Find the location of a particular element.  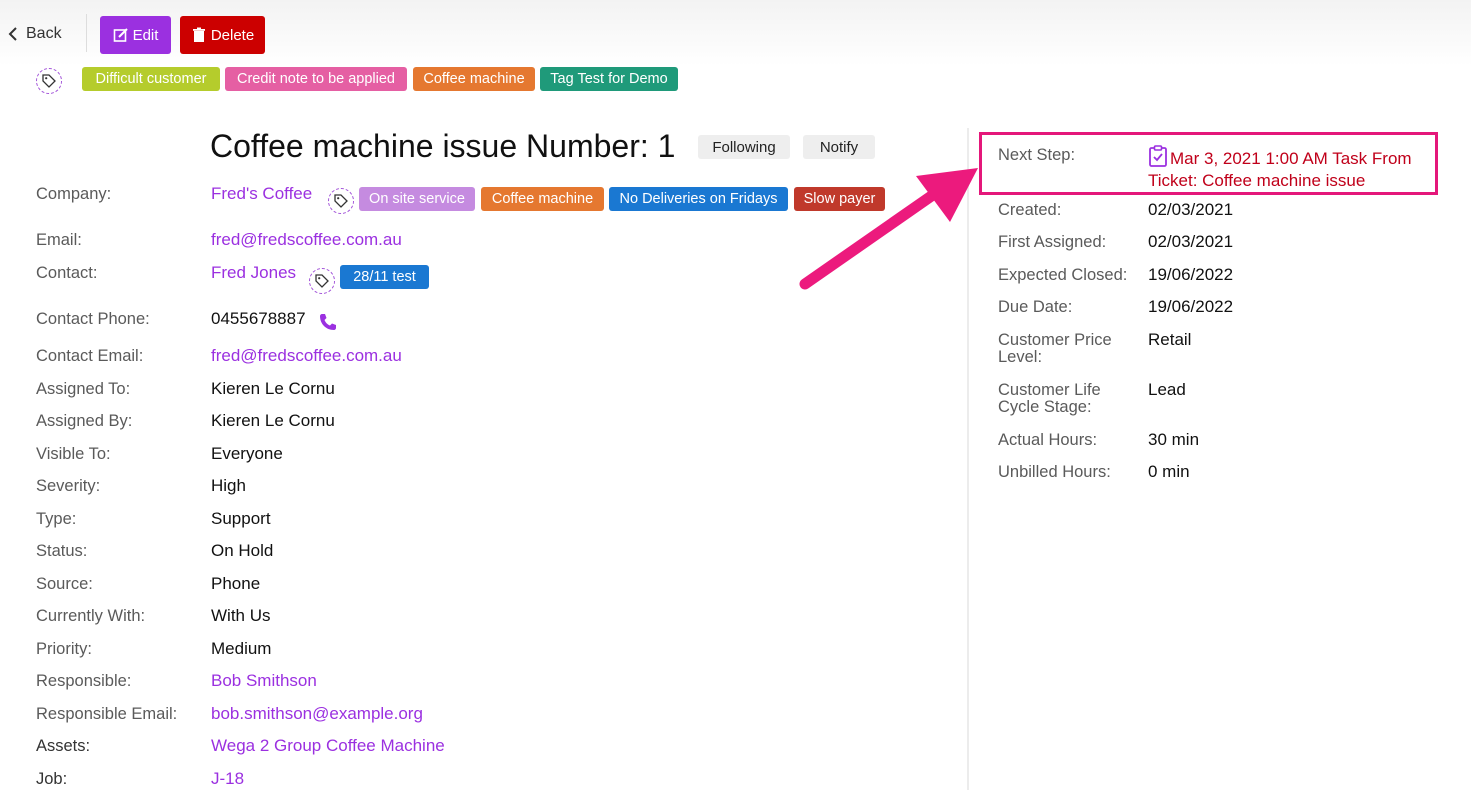

expected-closed-value: 19/06/2022 is located at coordinates (1191, 274).